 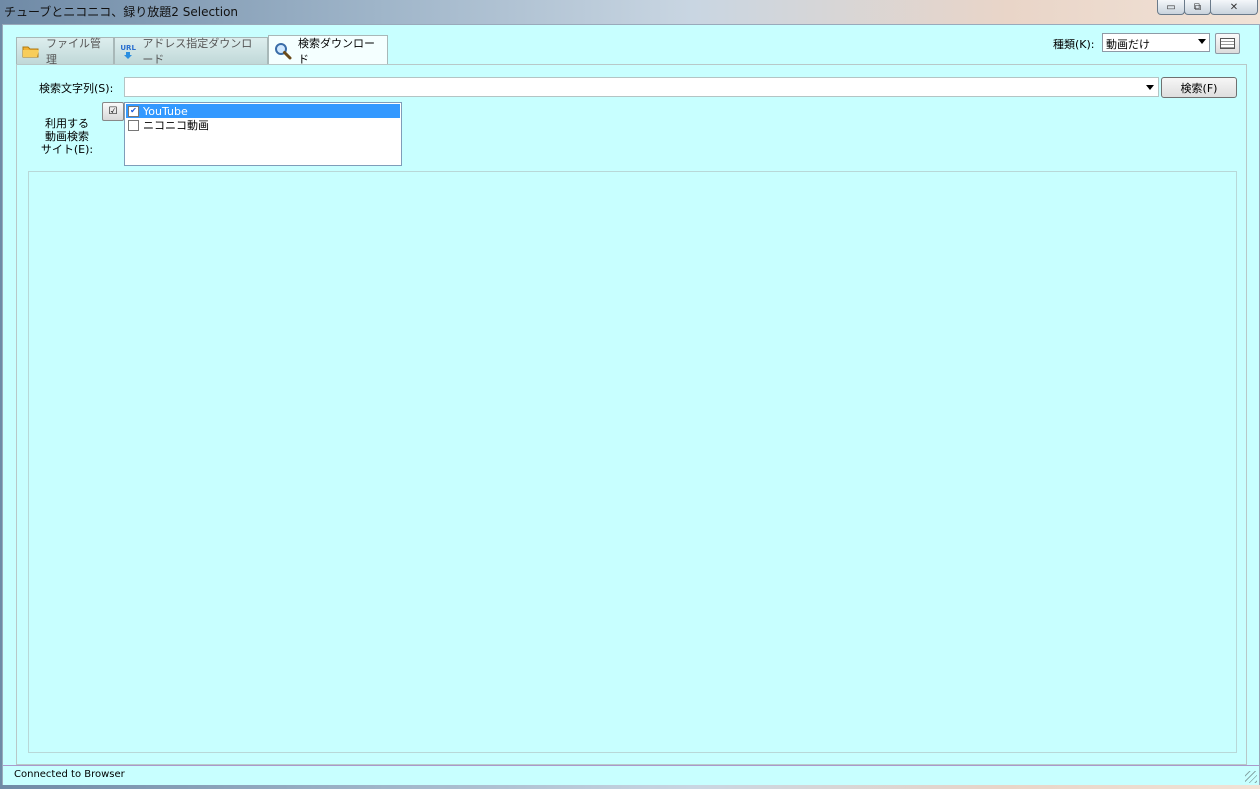 What do you see at coordinates (197, 51) in the screenshot?
I see `tab-label: アドレス指定ダウンロード` at bounding box center [197, 51].